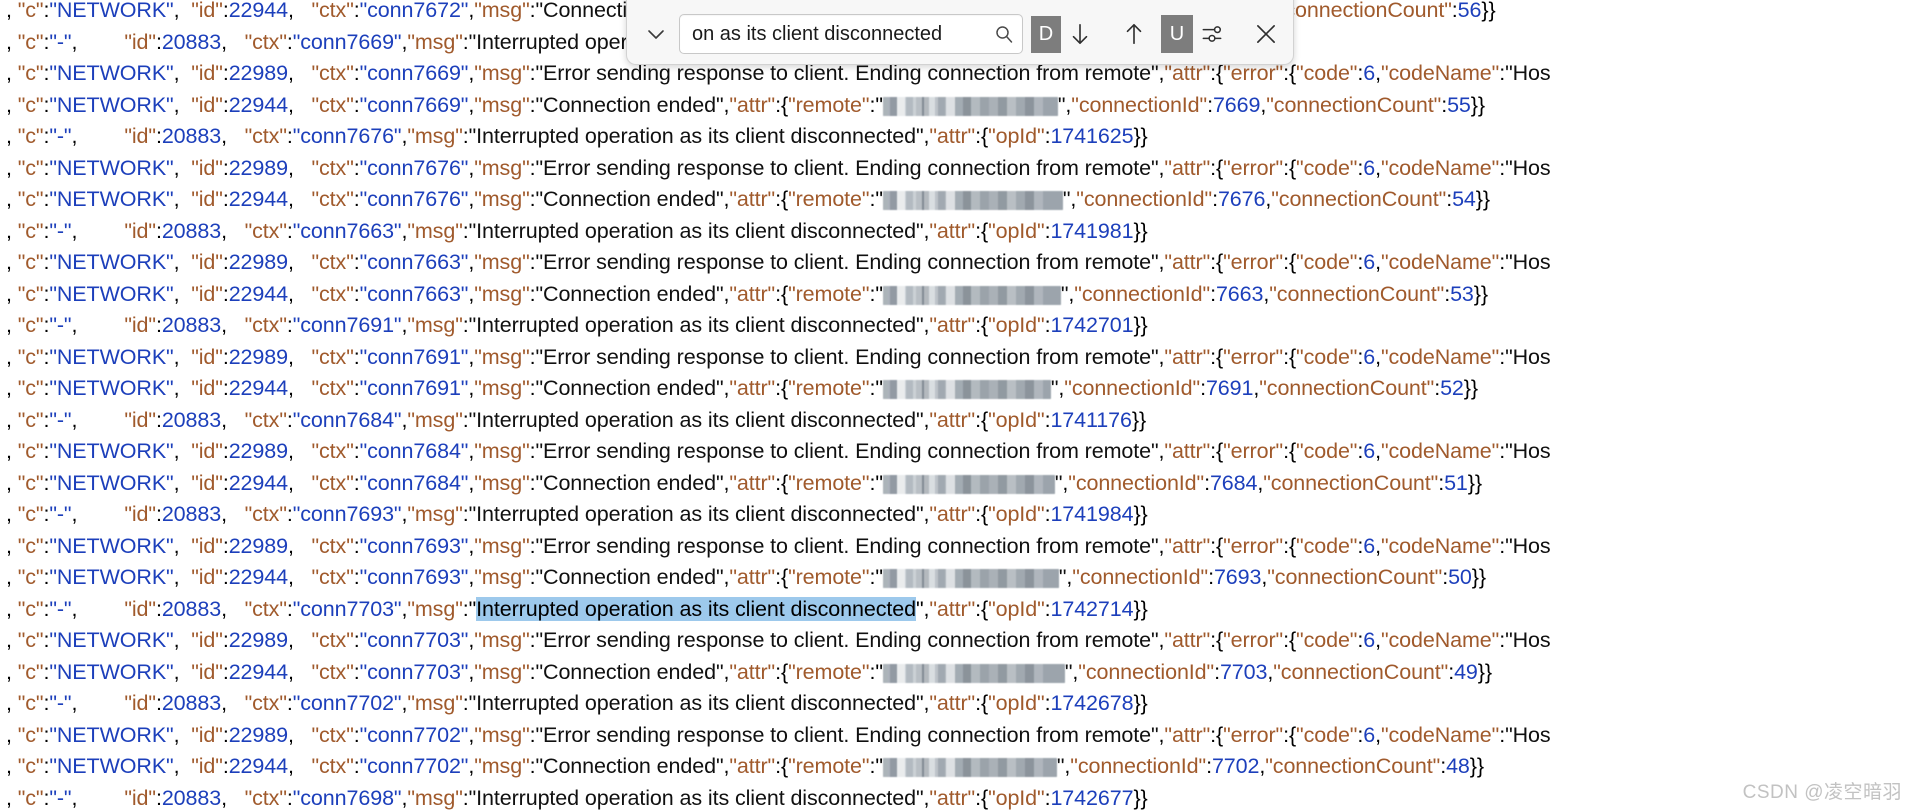 This screenshot has width=1920, height=810. I want to click on find-bar-row: D U, so click(960, 34).